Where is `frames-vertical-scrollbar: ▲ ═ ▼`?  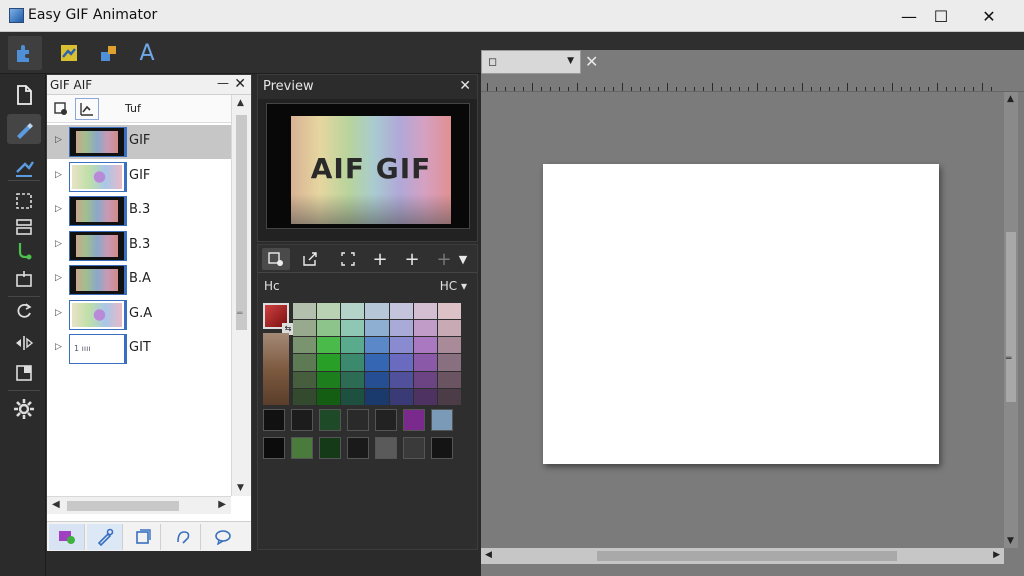
frames-vertical-scrollbar: ▲ ═ ▼ is located at coordinates (241, 295).